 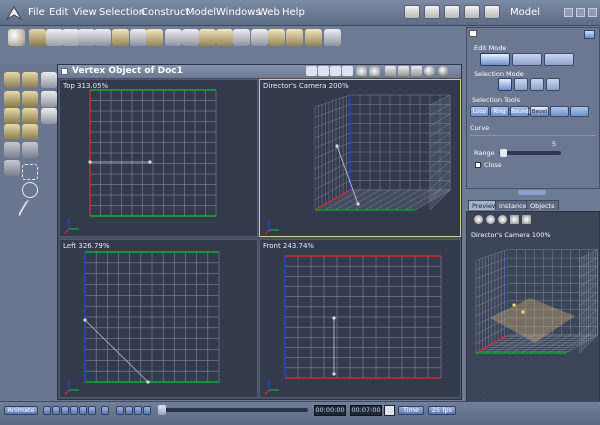 What do you see at coordinates (85, 12) in the screenshot?
I see `menu-view: View` at bounding box center [85, 12].